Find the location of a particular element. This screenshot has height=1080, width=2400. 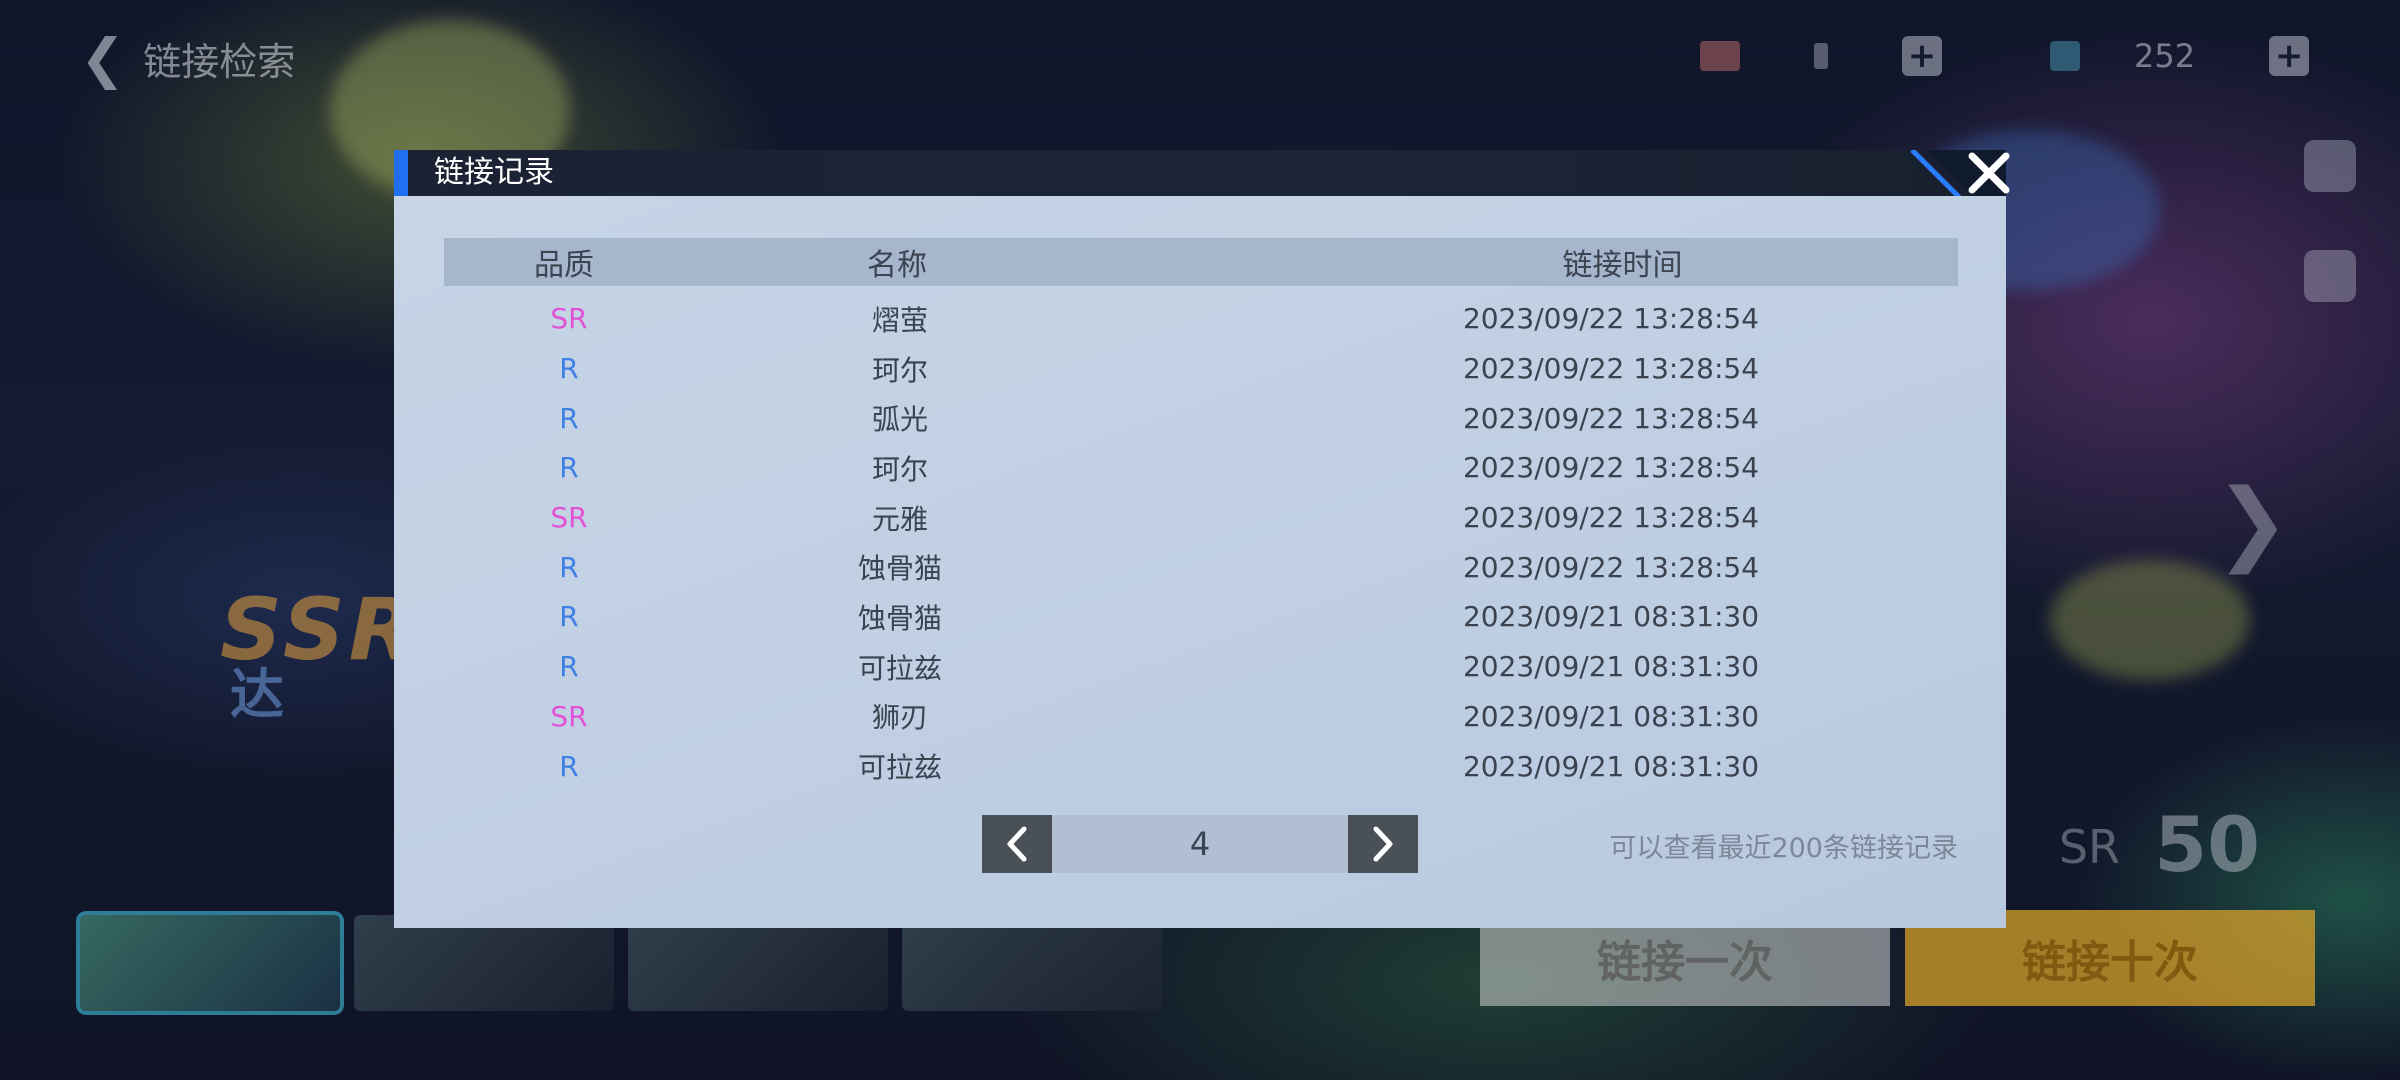

previous-page-button is located at coordinates (1017, 844).